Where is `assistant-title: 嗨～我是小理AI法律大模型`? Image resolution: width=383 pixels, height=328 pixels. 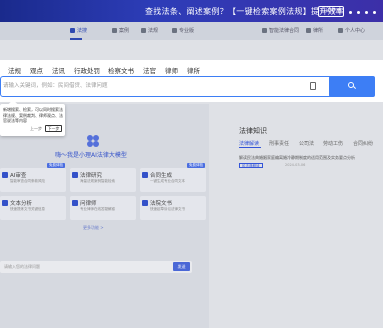 assistant-title: 嗨～我是小理AI法律大模型 is located at coordinates (91, 155).